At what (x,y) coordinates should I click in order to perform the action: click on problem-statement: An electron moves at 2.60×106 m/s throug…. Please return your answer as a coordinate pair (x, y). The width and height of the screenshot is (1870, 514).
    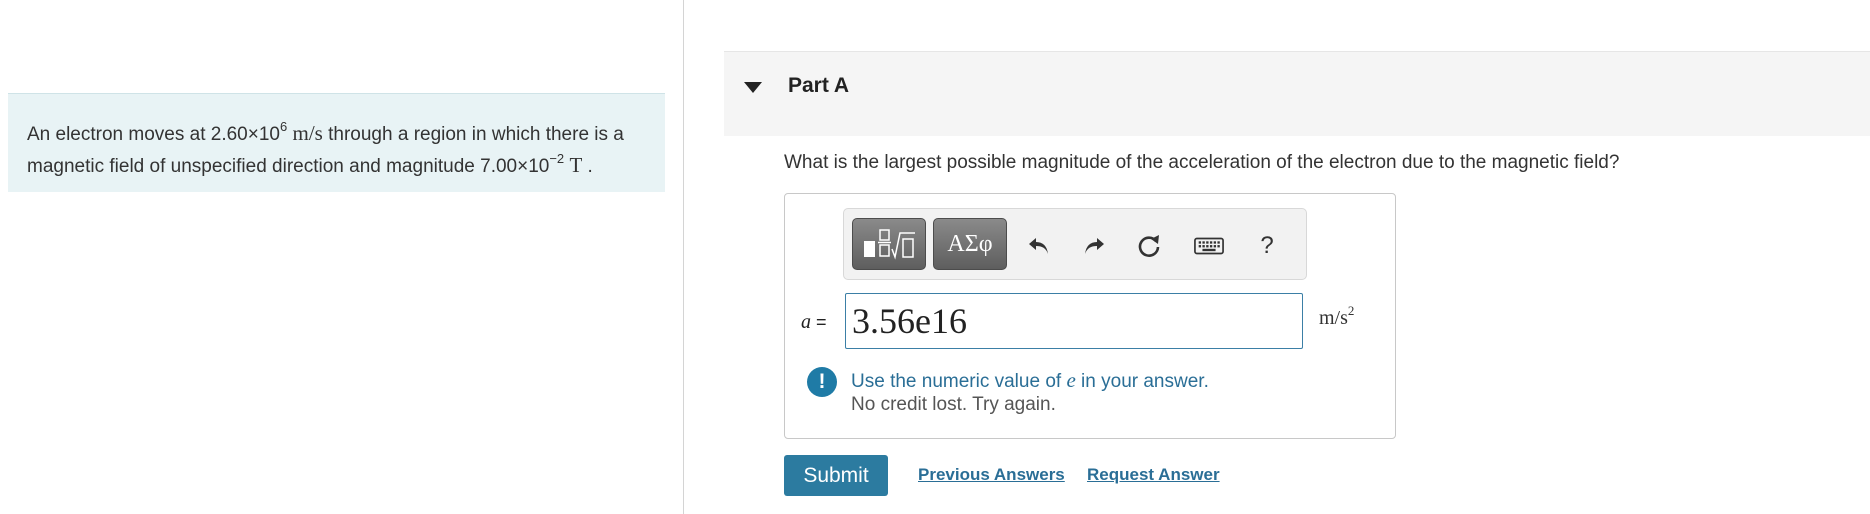
    Looking at the image, I should click on (336, 142).